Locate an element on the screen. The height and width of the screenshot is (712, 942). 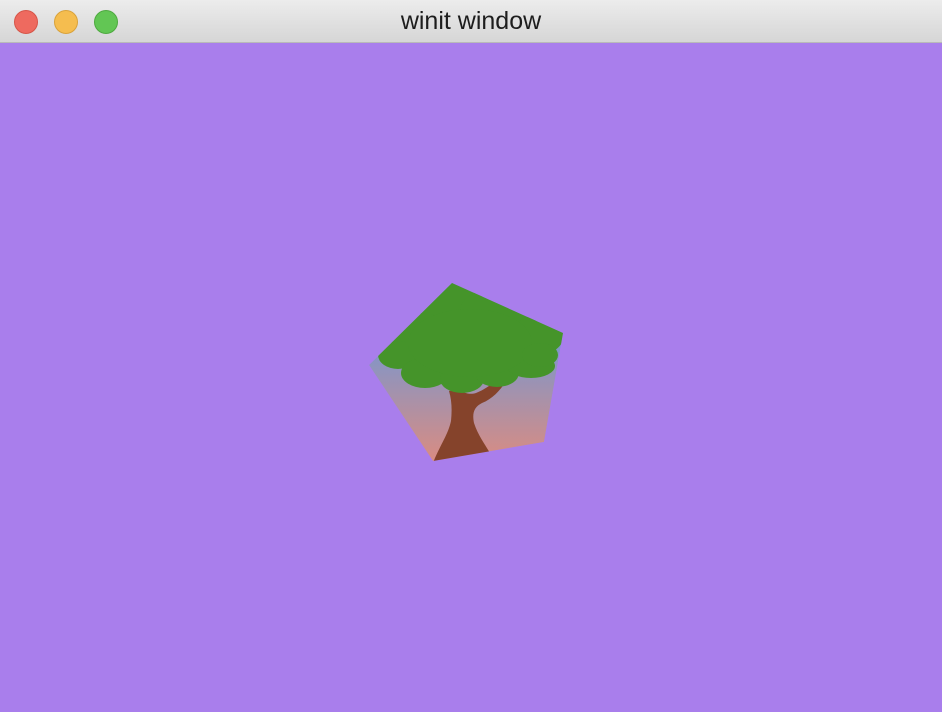
textured-pentagon is located at coordinates (466, 372).